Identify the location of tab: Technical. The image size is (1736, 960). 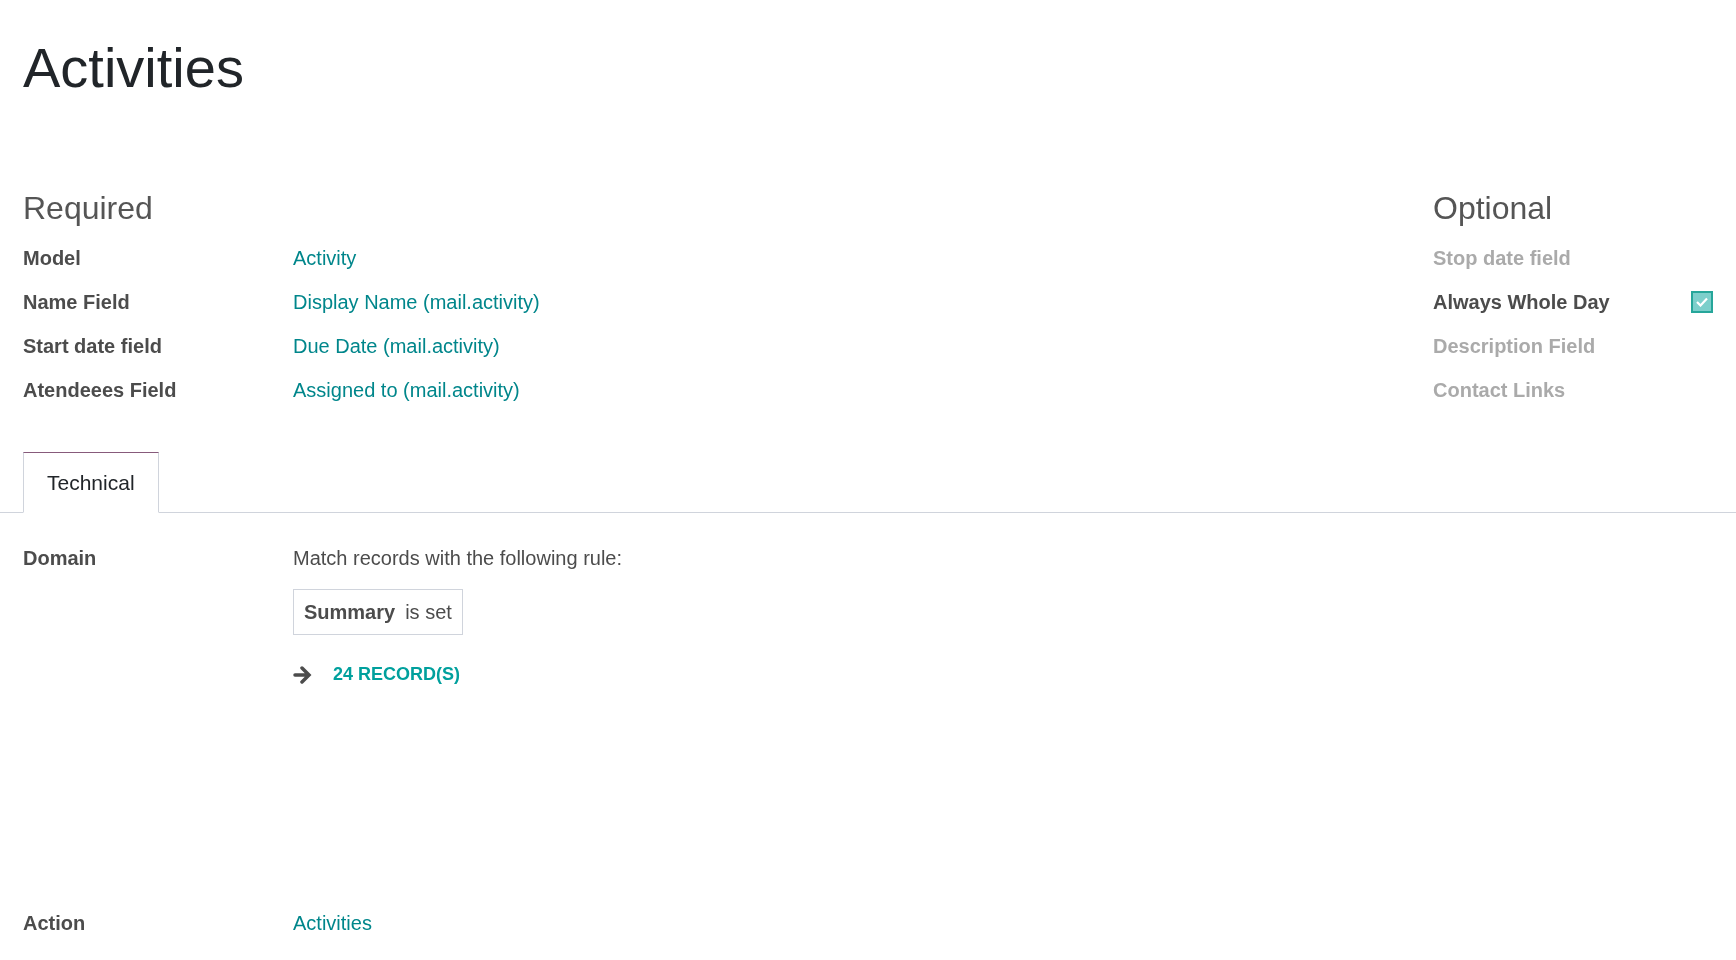
(91, 482).